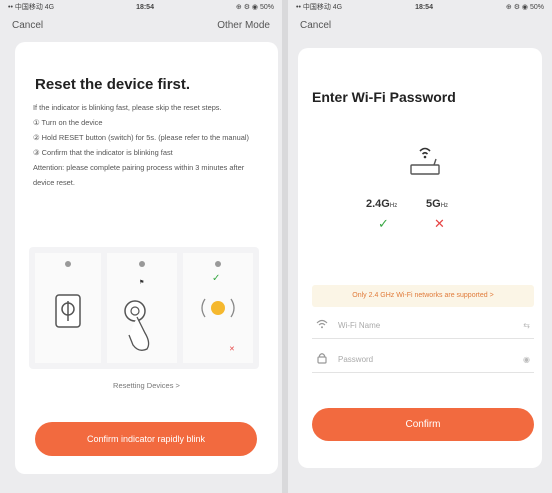 The height and width of the screenshot is (493, 552). Describe the element at coordinates (528, 325) in the screenshot. I see `switch-network-icon: ⇆` at that location.